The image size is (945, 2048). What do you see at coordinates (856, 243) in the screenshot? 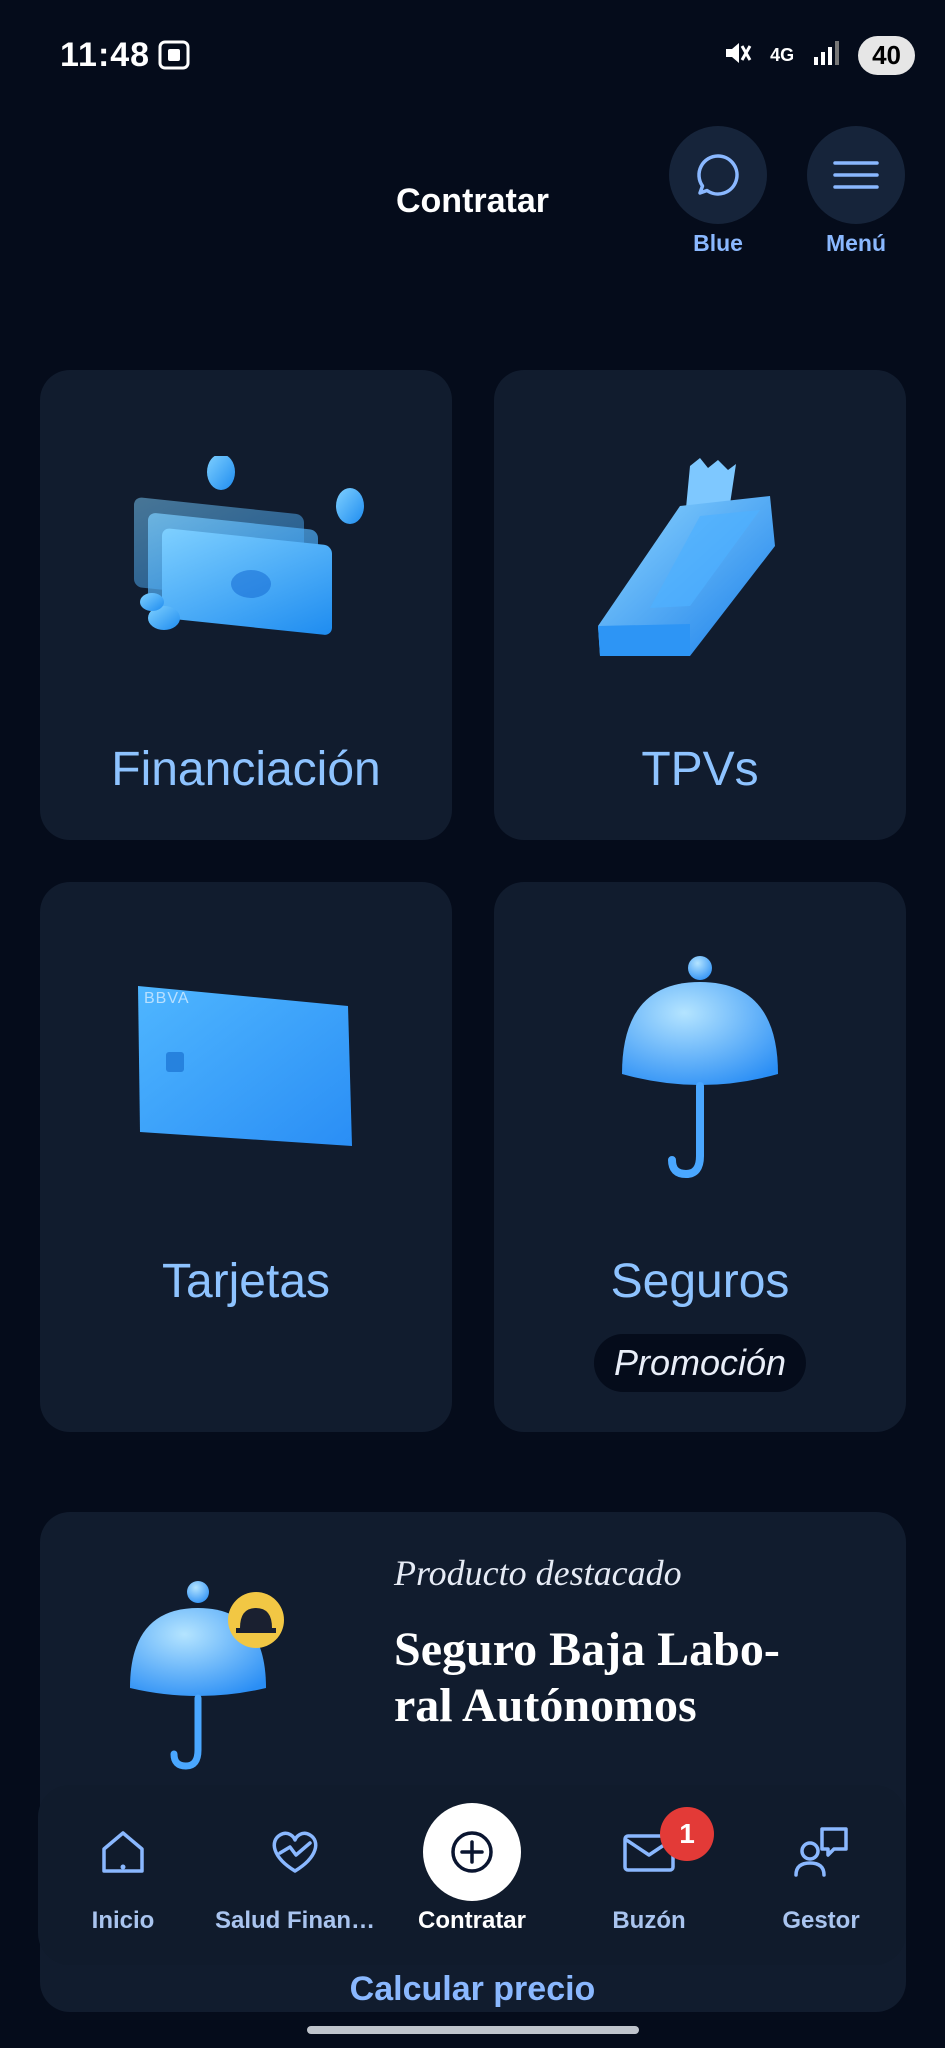
I see `menu-label: Menú` at bounding box center [856, 243].